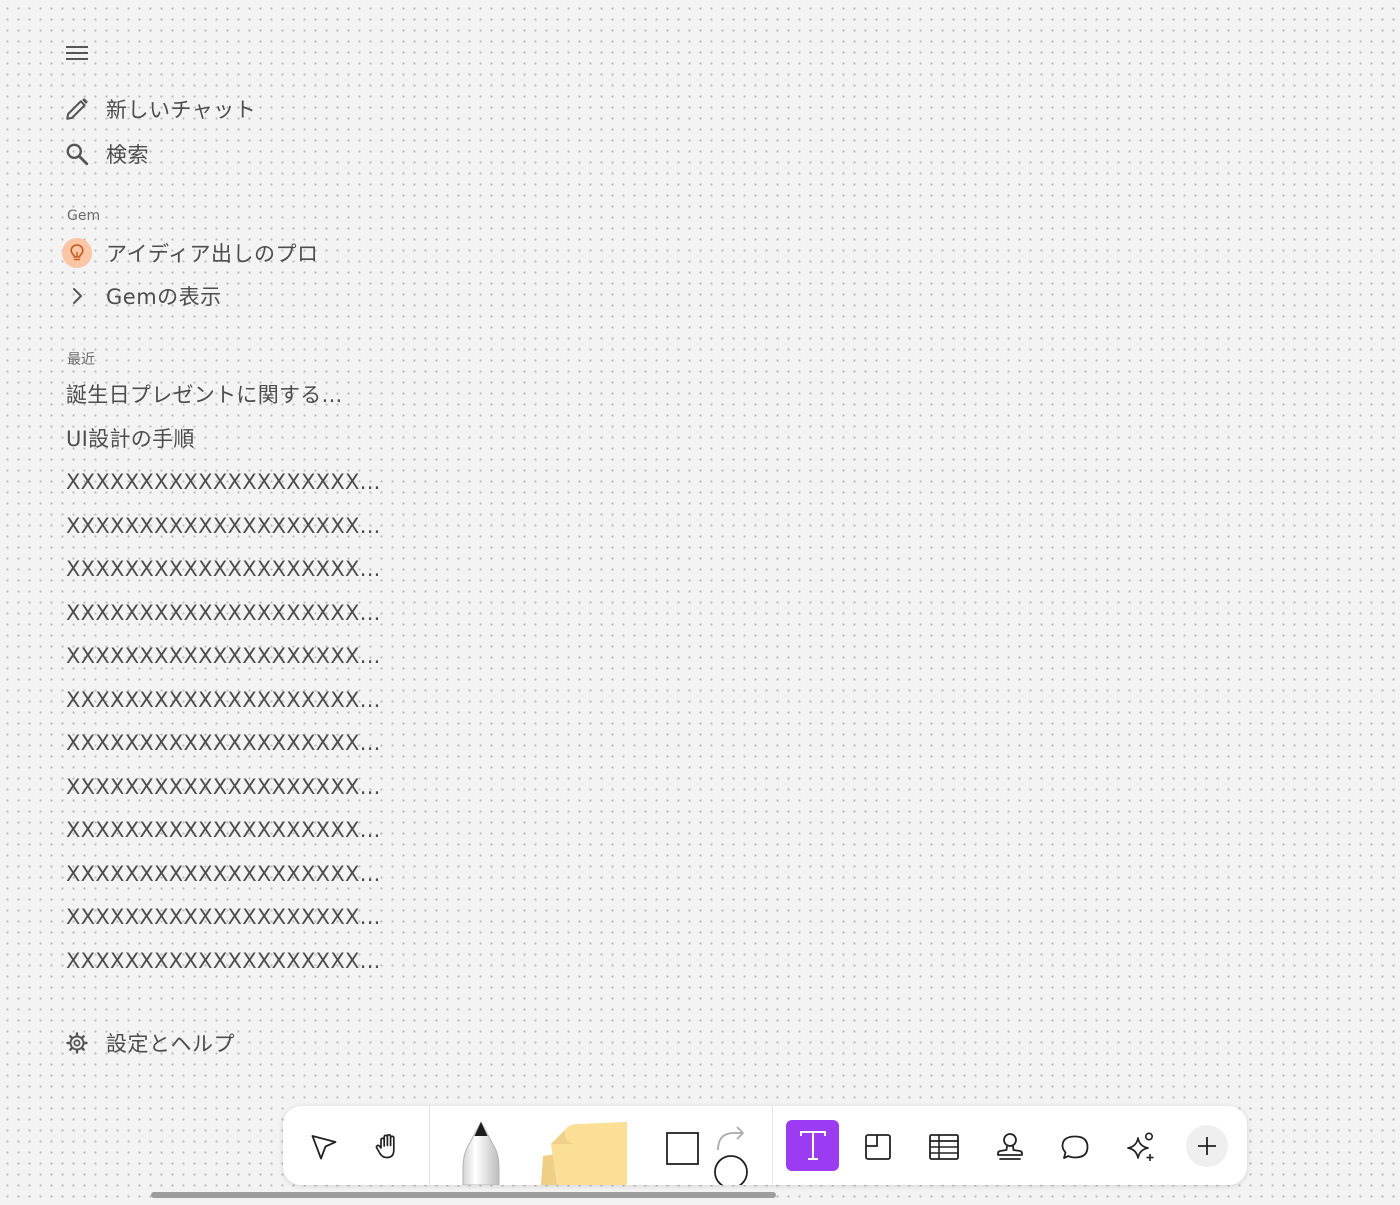 This screenshot has width=1400, height=1205. What do you see at coordinates (77, 109) in the screenshot?
I see `pencil-icon` at bounding box center [77, 109].